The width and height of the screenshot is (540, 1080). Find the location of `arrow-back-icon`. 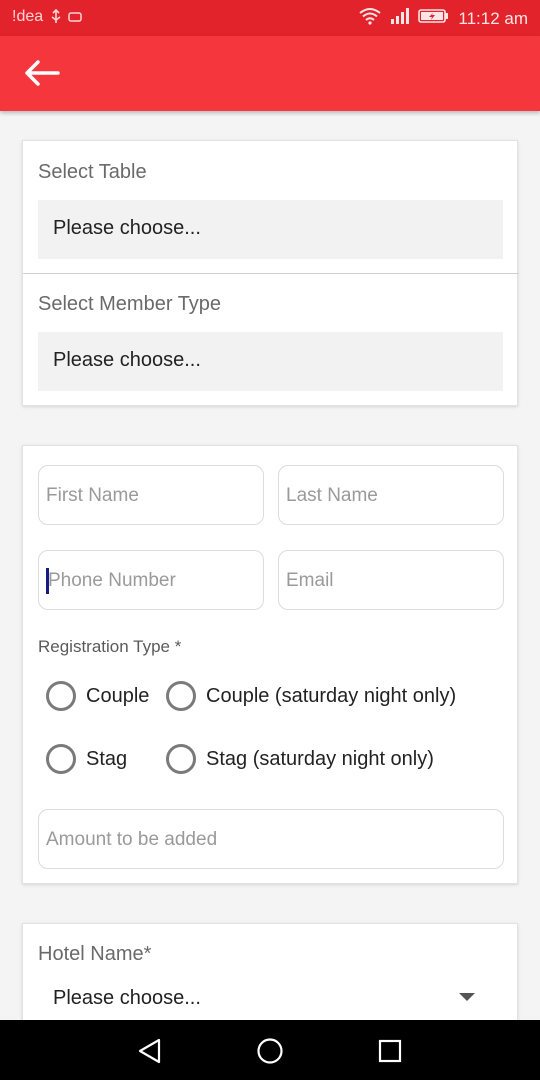

arrow-back-icon is located at coordinates (42, 73).